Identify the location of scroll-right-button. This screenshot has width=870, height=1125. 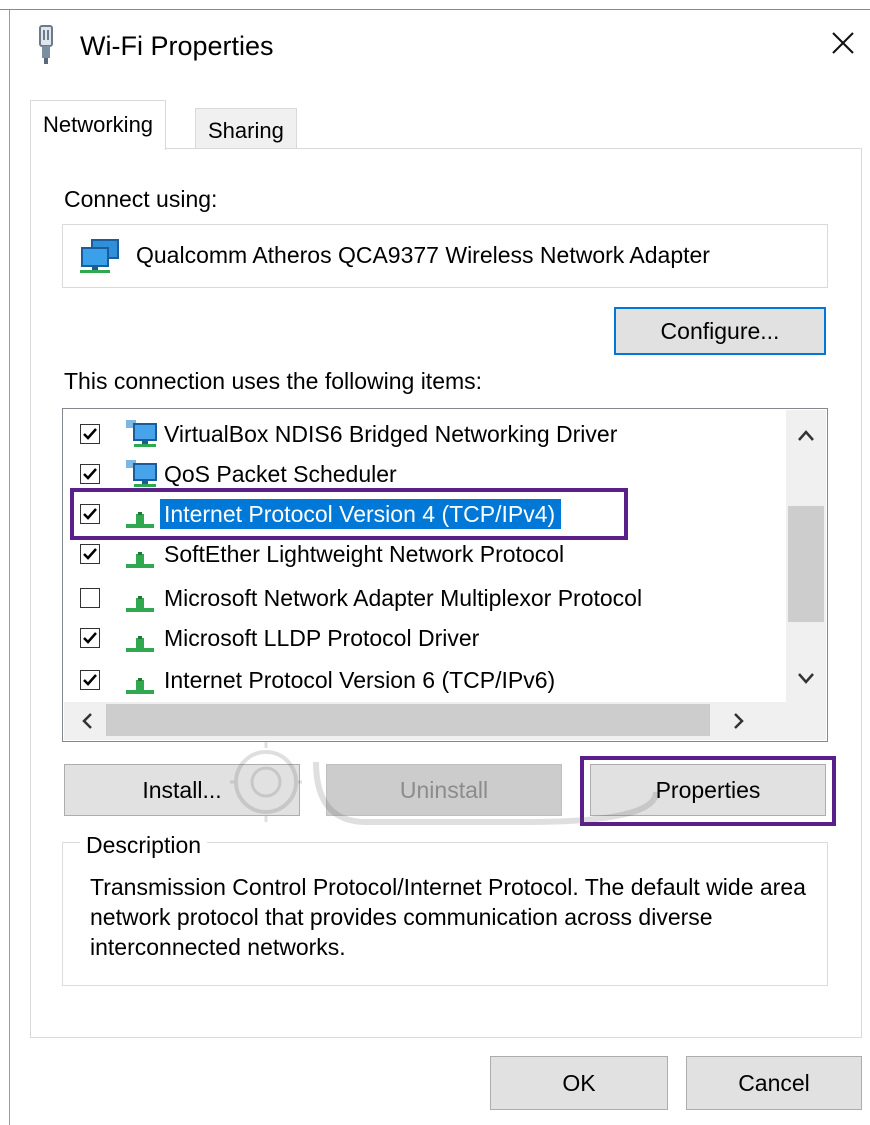
(738, 721).